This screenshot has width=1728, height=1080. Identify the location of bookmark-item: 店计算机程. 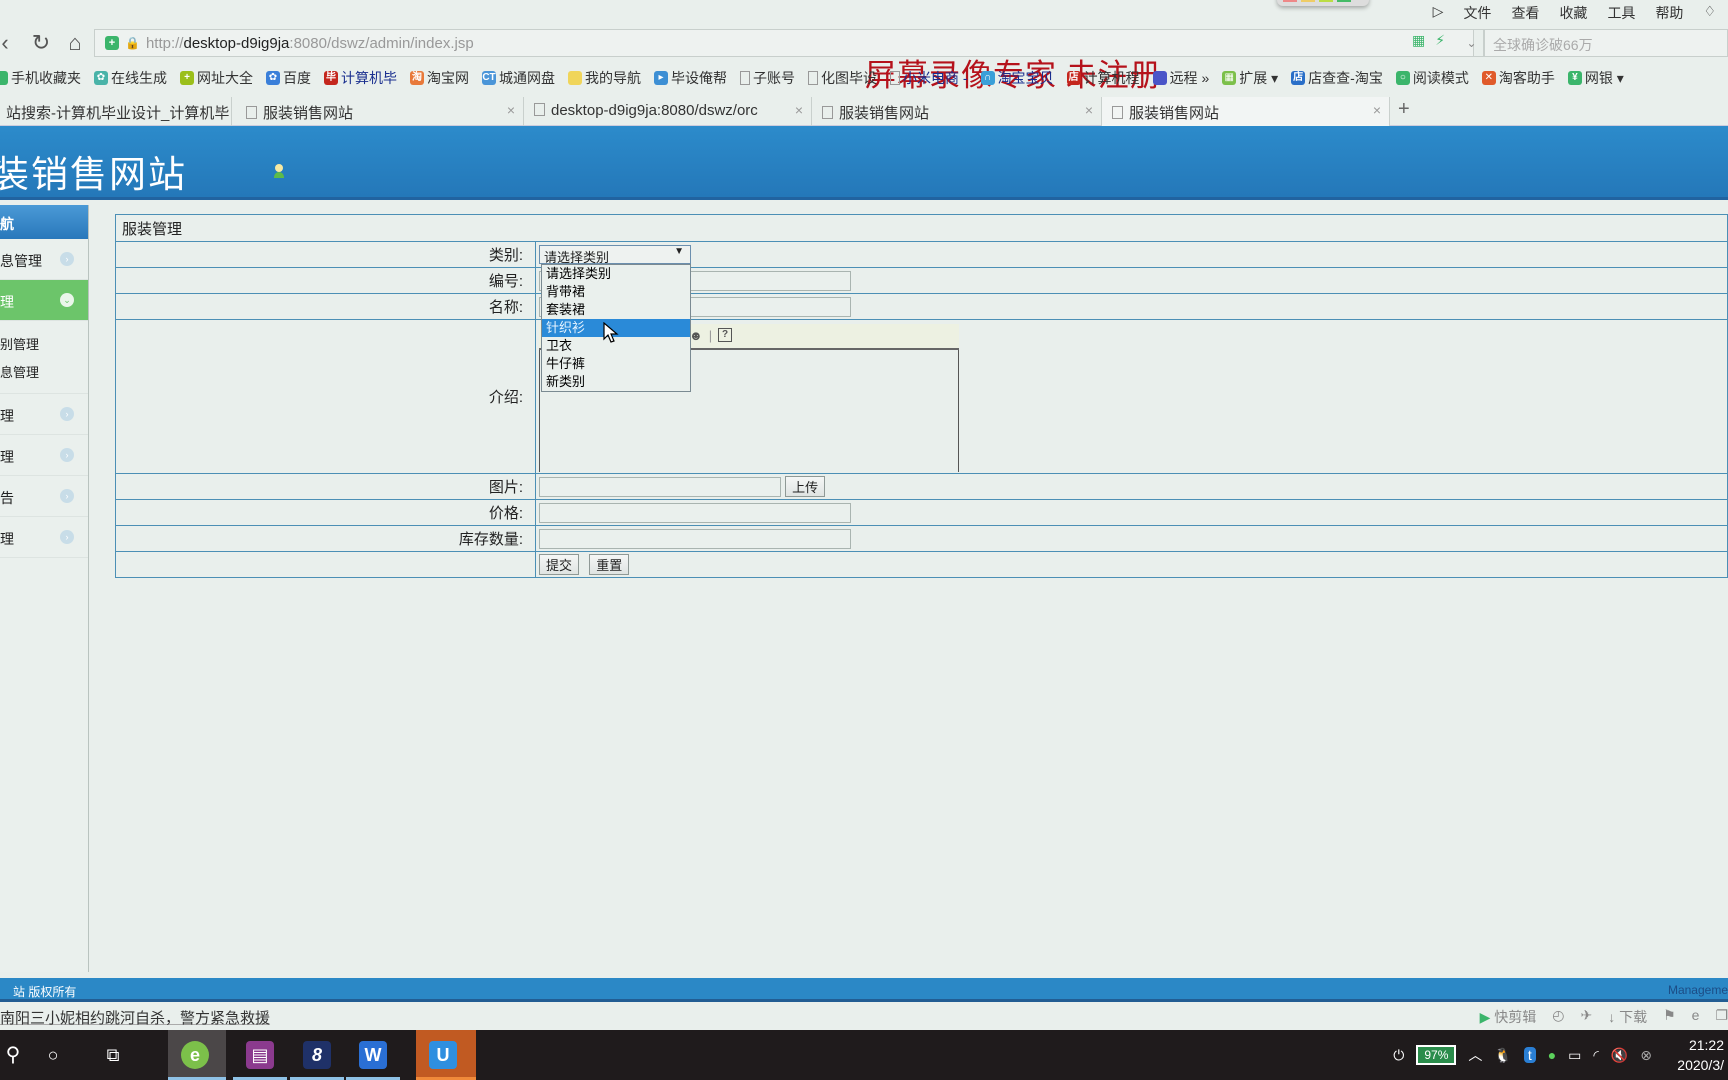
(1103, 78).